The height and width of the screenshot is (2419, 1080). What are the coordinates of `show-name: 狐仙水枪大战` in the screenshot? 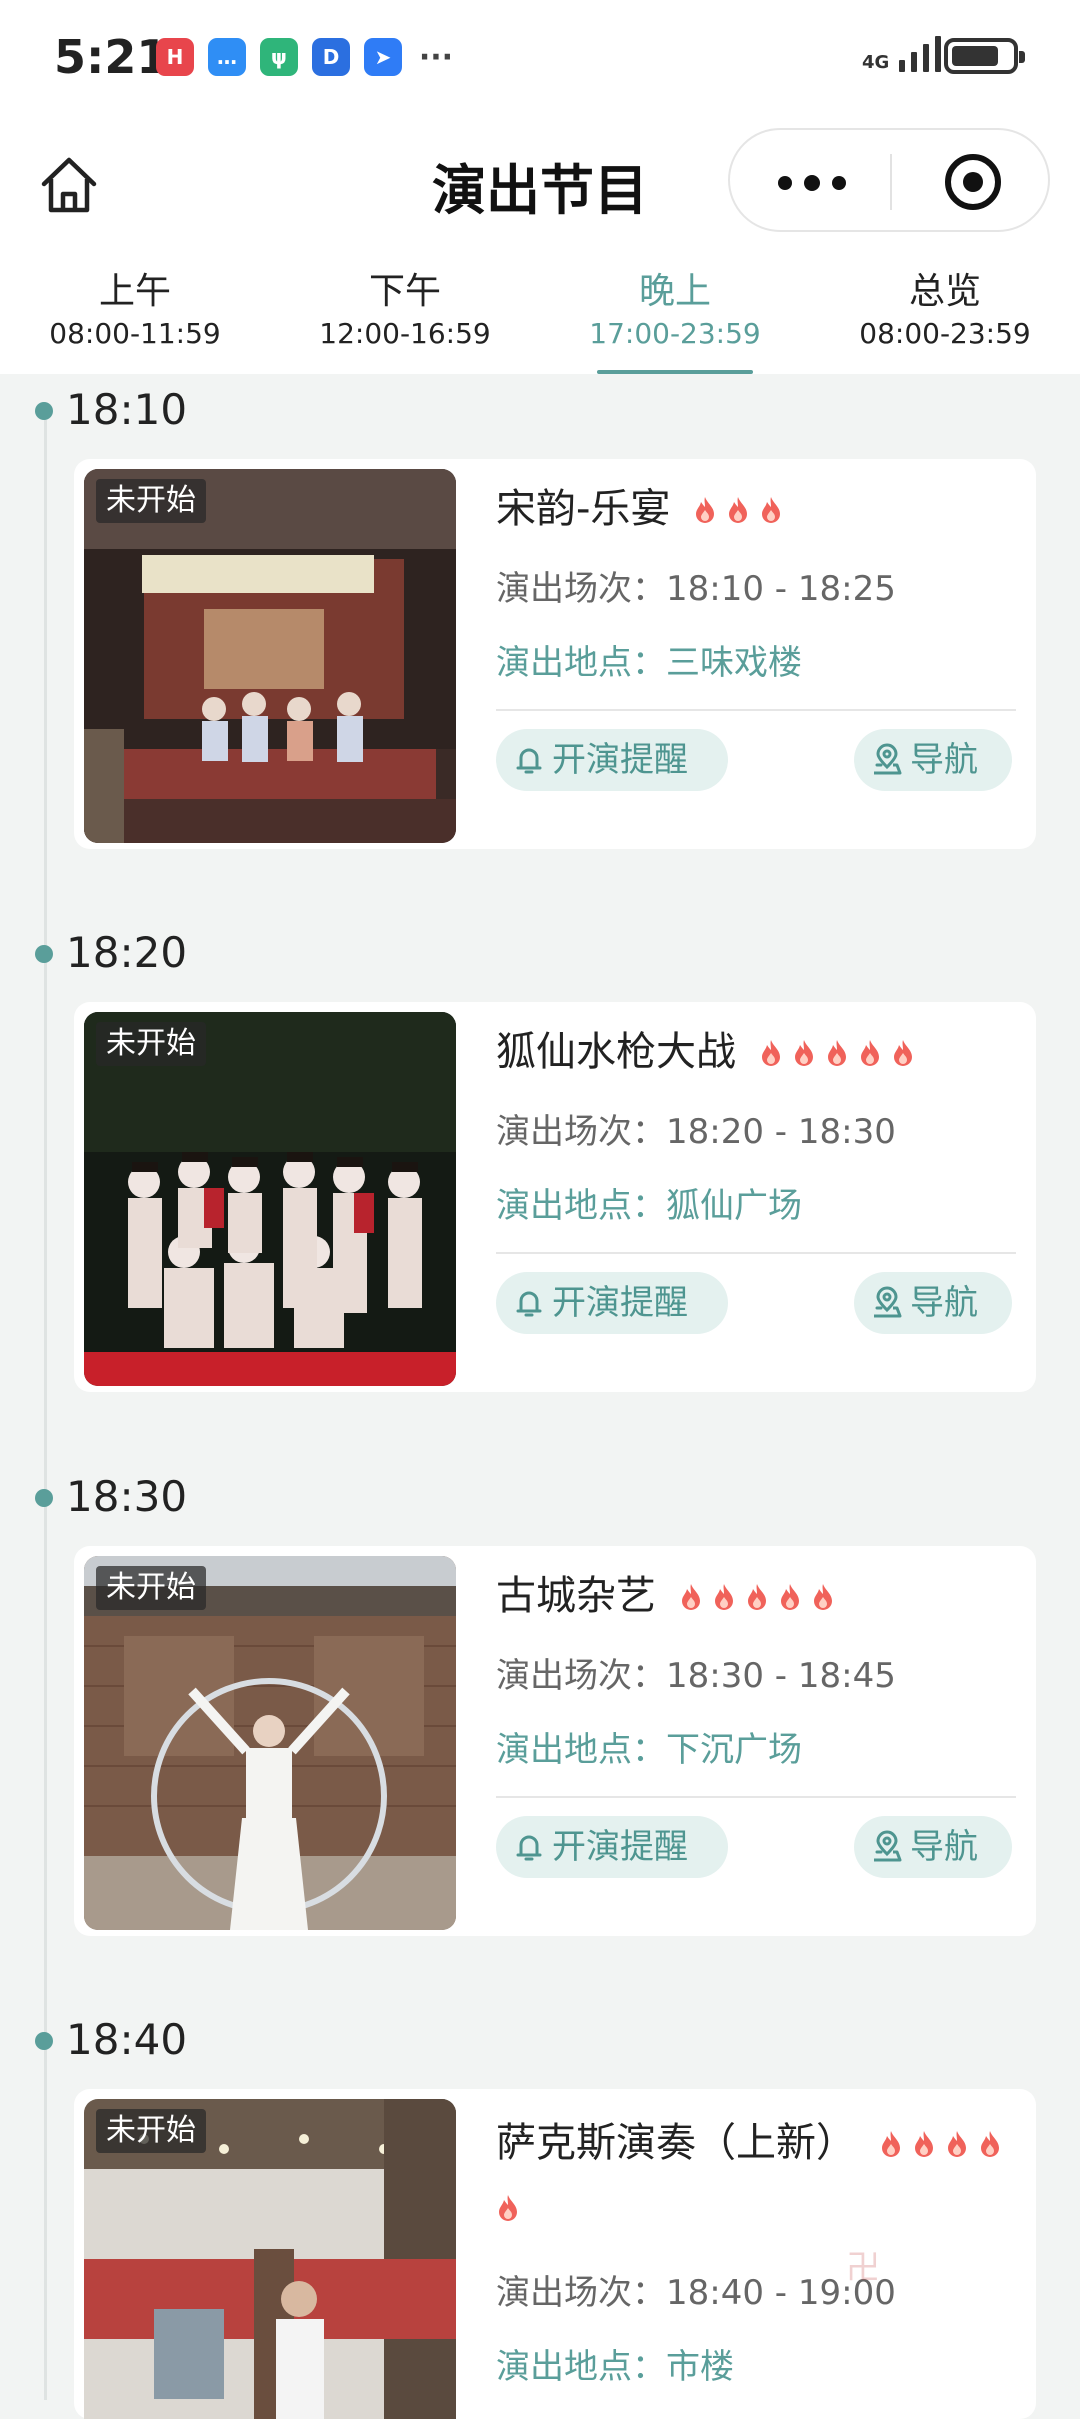 It's located at (616, 1052).